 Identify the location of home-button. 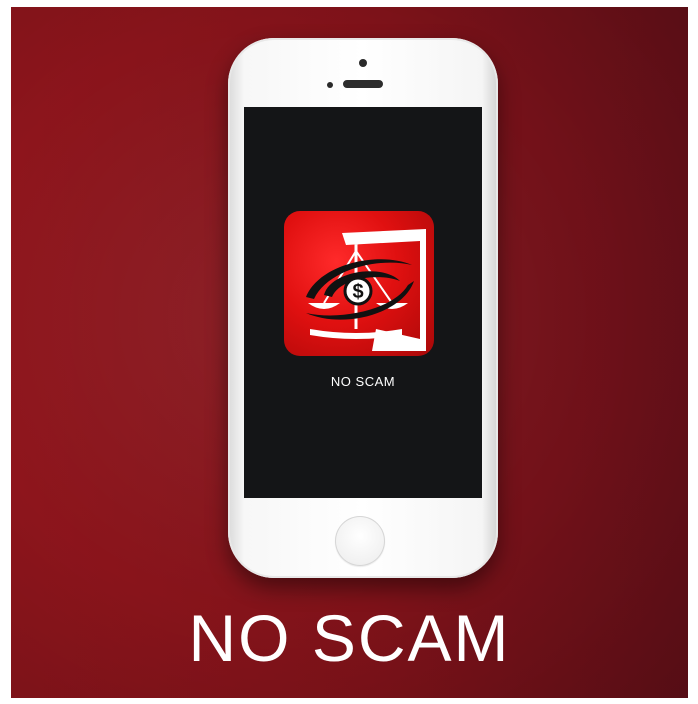
(360, 541).